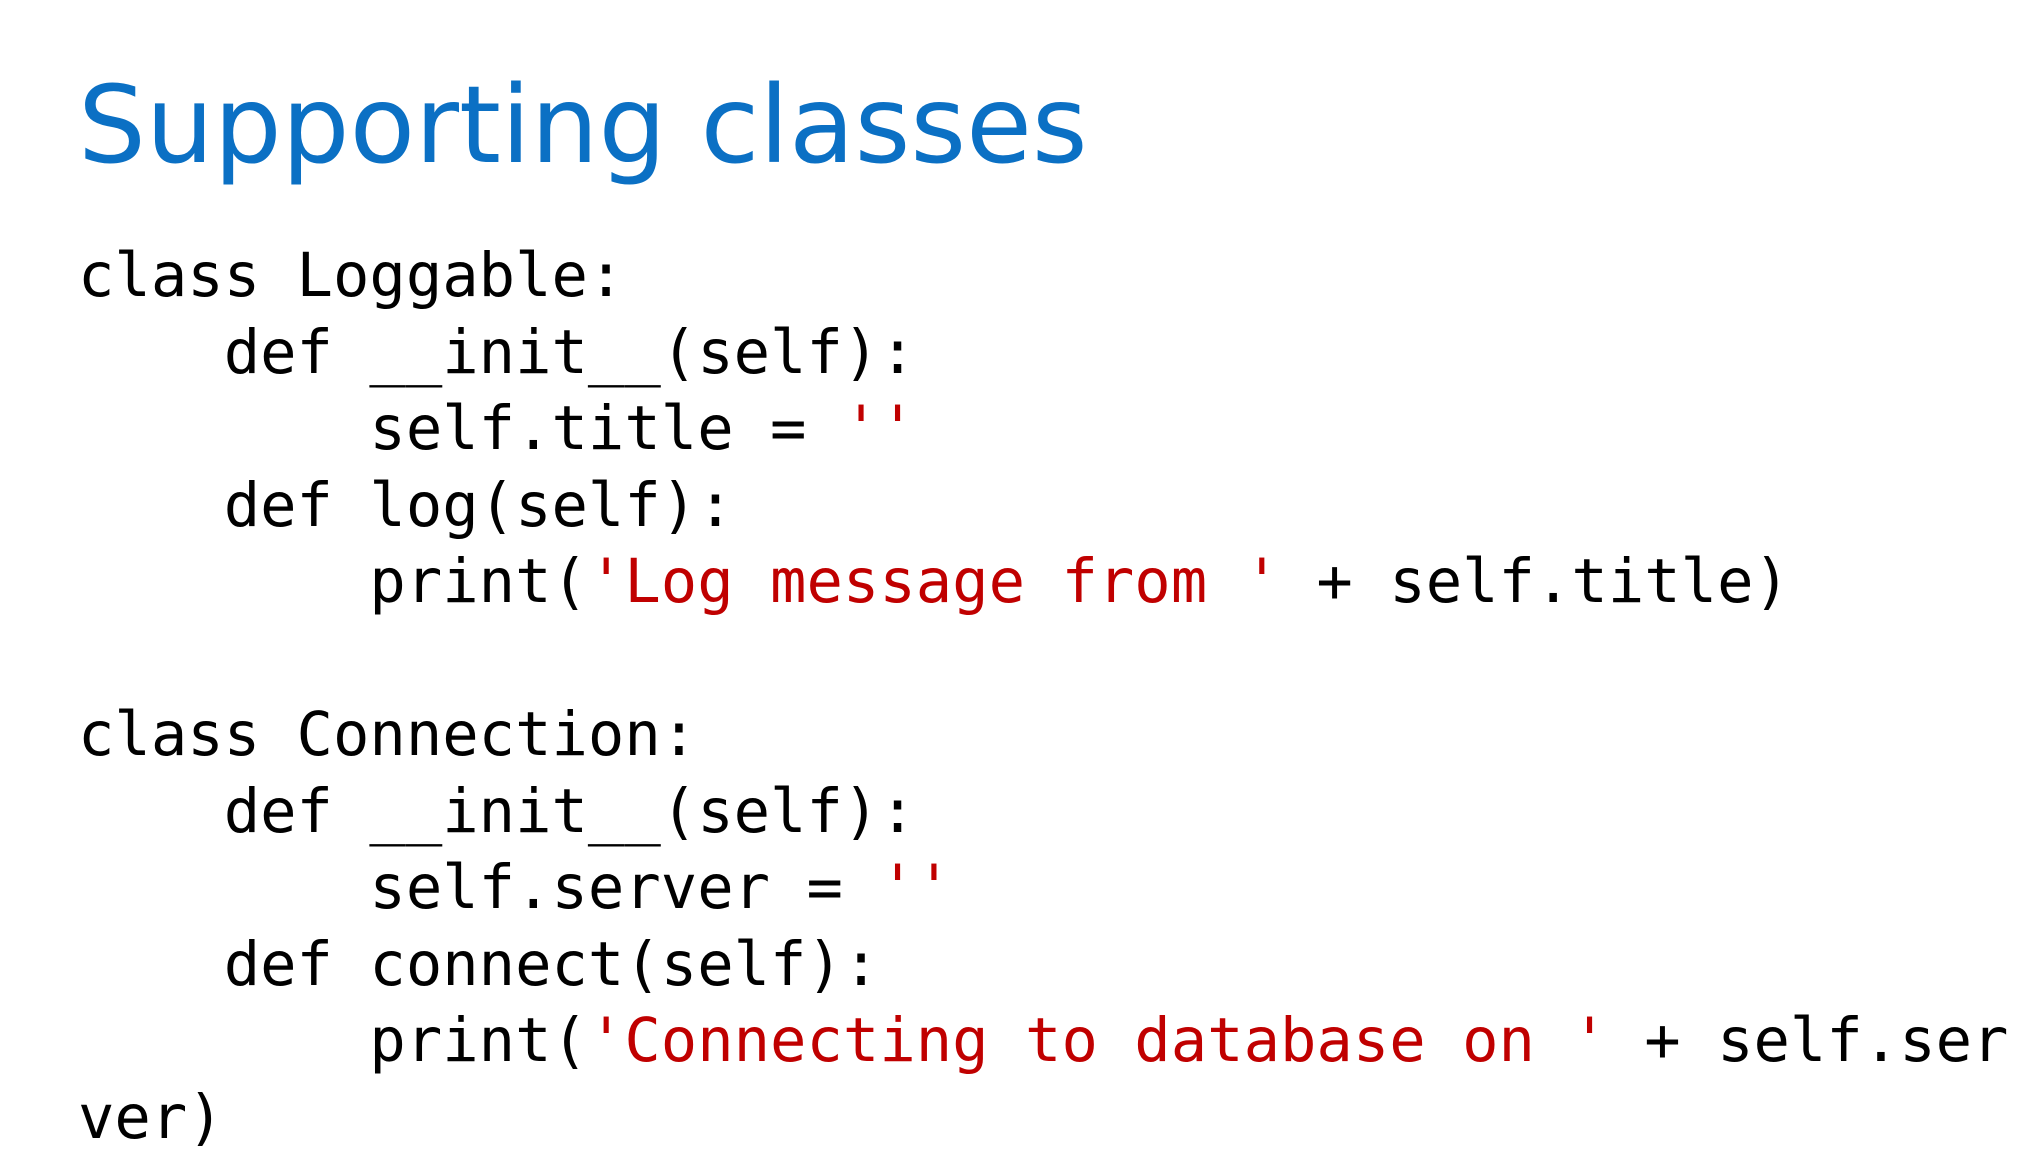  What do you see at coordinates (583, 126) in the screenshot?
I see `slide-title: Supporting classes` at bounding box center [583, 126].